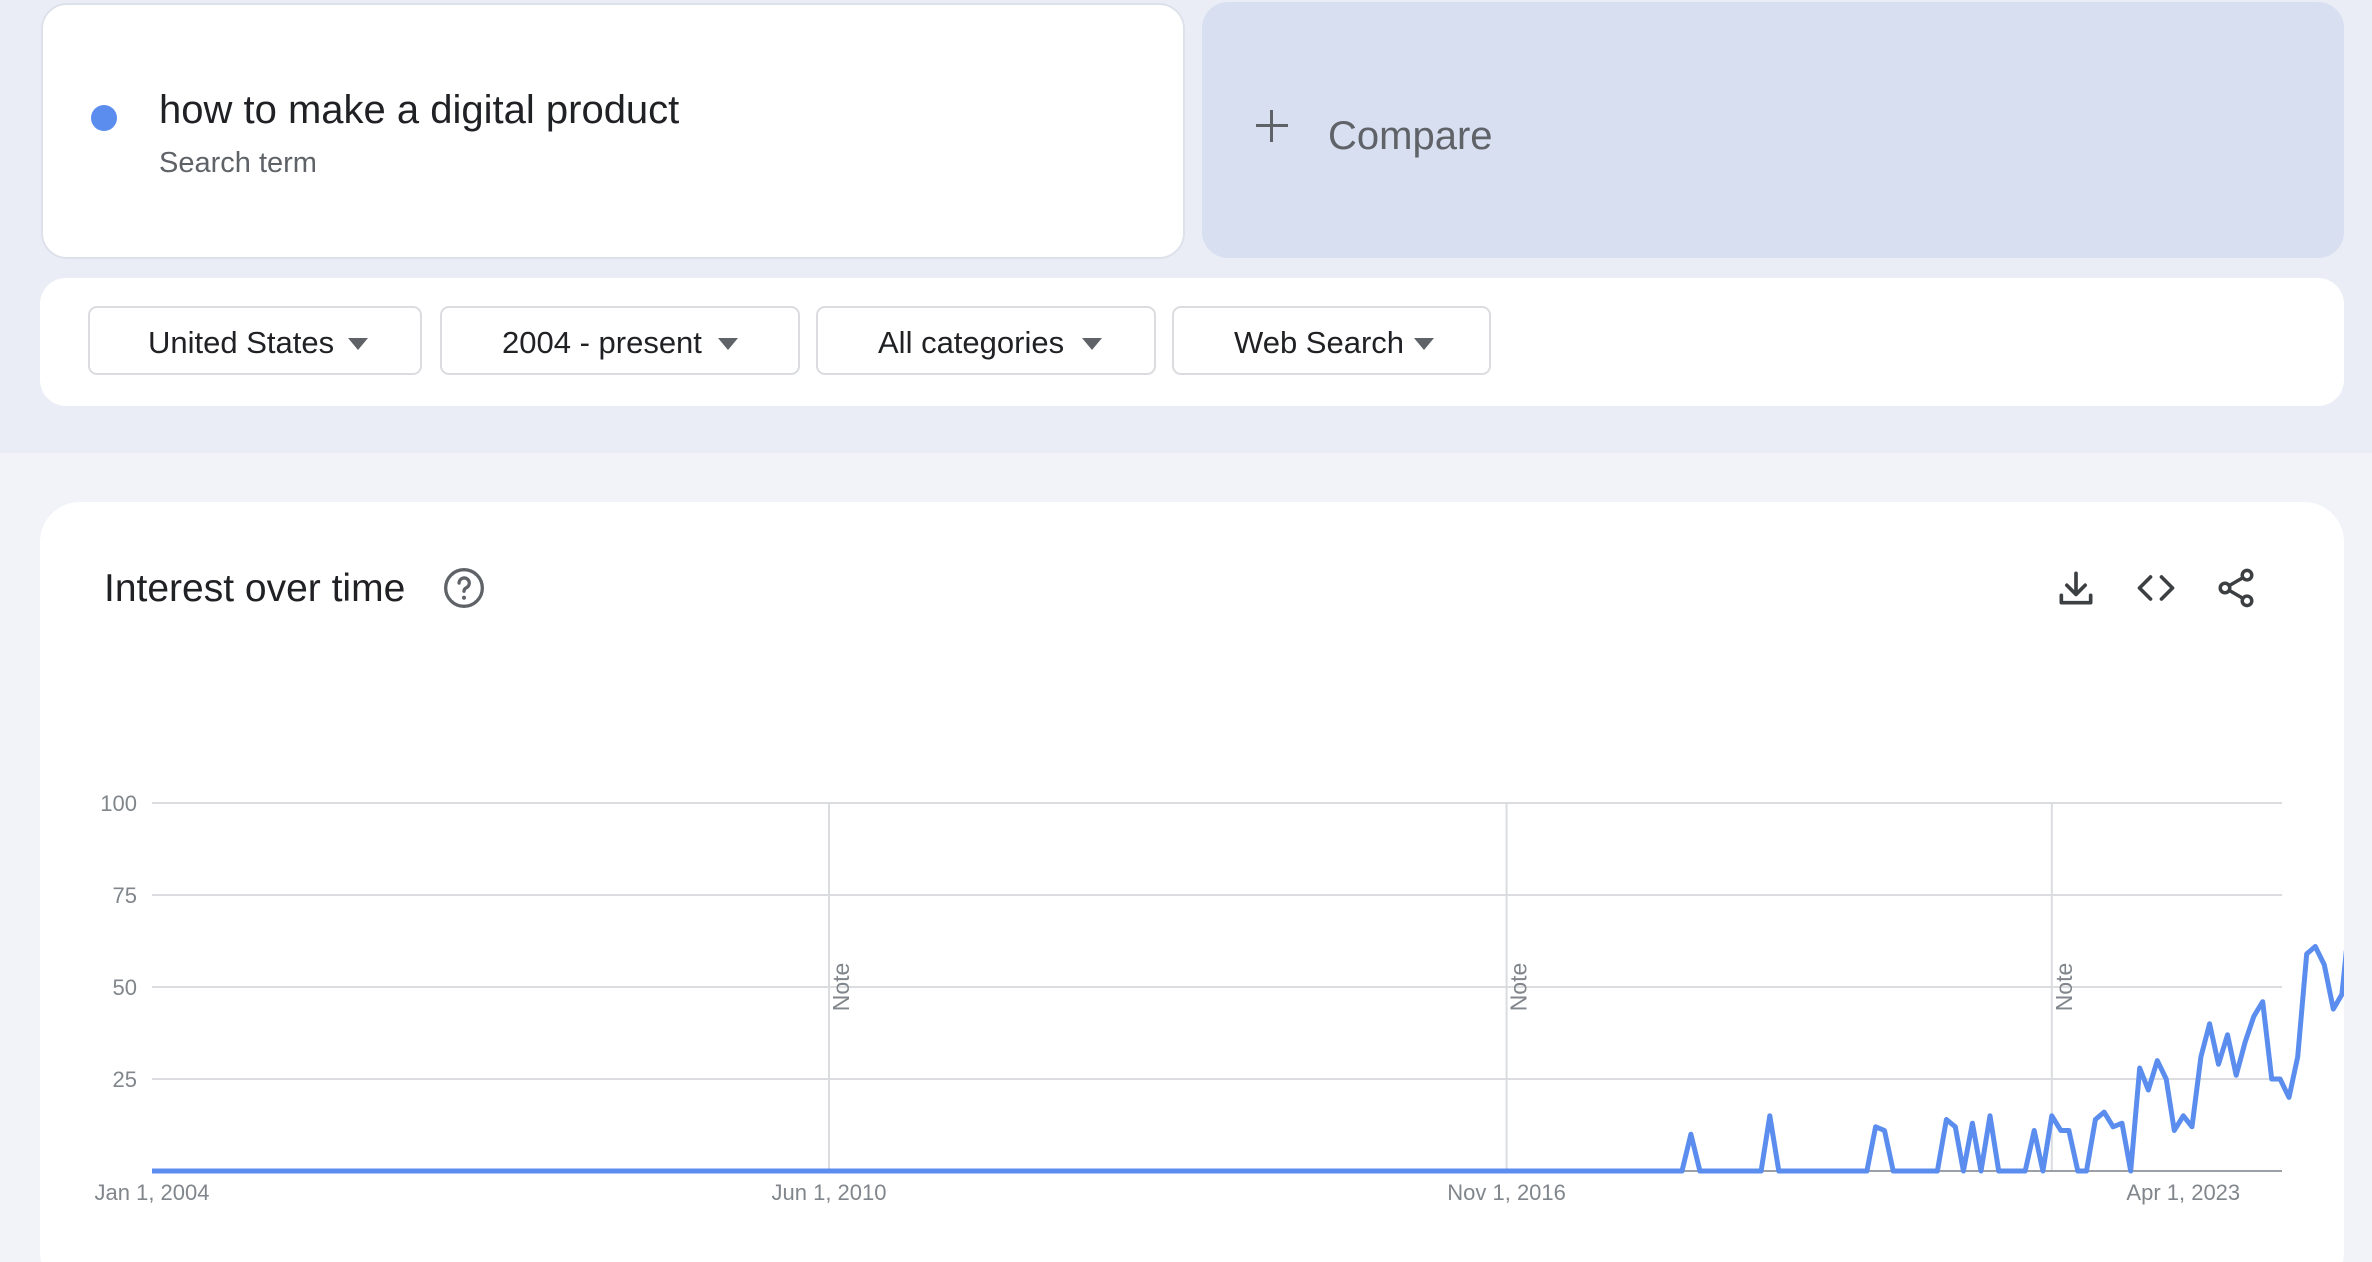 The width and height of the screenshot is (2372, 1262). I want to click on search-term-type: Search term, so click(238, 163).